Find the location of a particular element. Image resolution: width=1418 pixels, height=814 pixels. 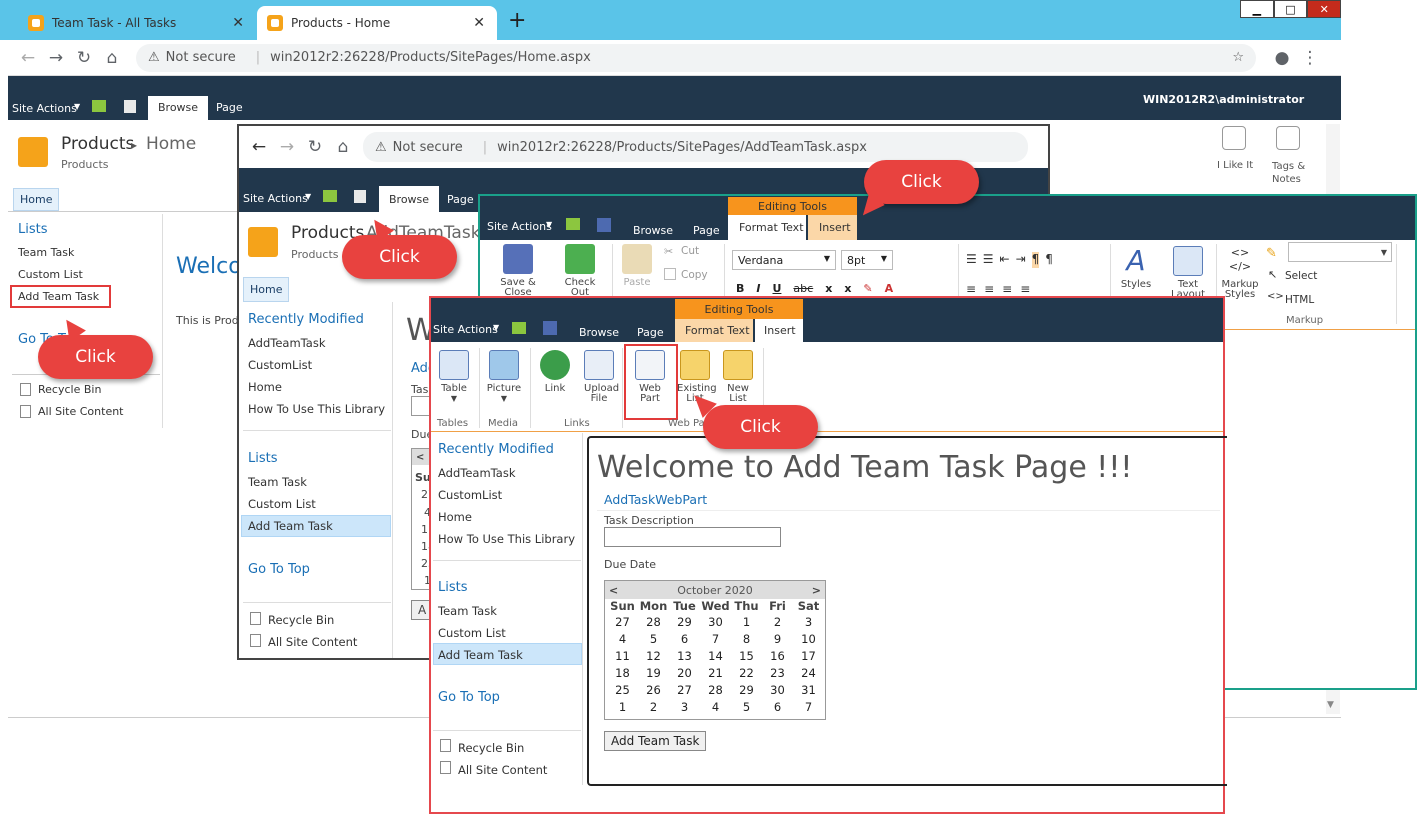

task-description-input is located at coordinates (692, 537).